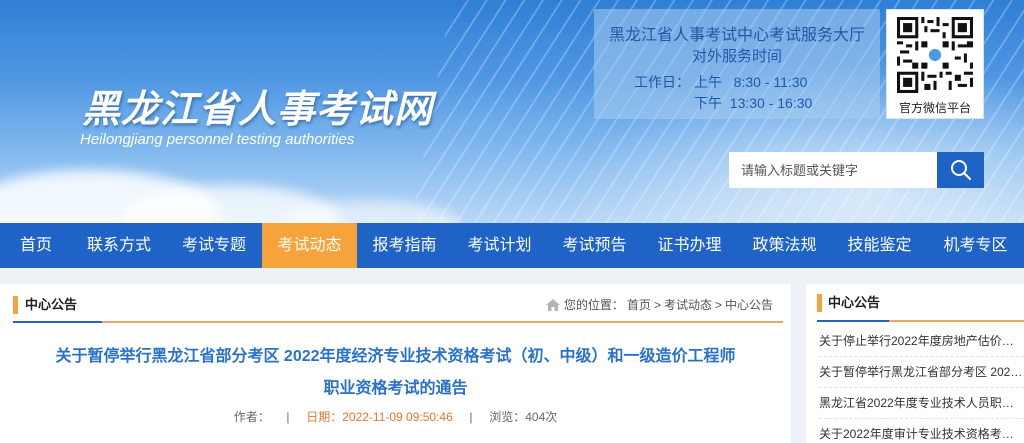 The height and width of the screenshot is (443, 1024). What do you see at coordinates (975, 245) in the screenshot?
I see `nav-item-computer-exam: 机考专区` at bounding box center [975, 245].